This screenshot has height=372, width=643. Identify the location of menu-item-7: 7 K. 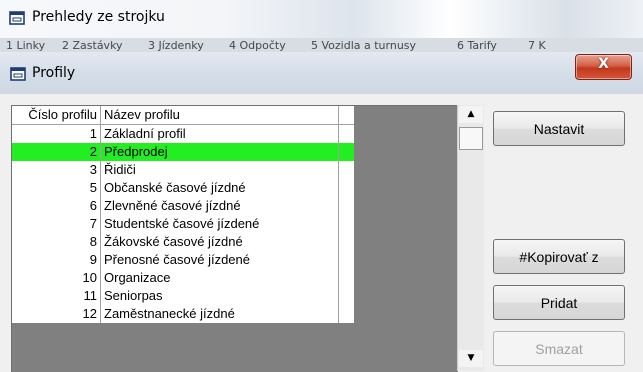
(537, 45).